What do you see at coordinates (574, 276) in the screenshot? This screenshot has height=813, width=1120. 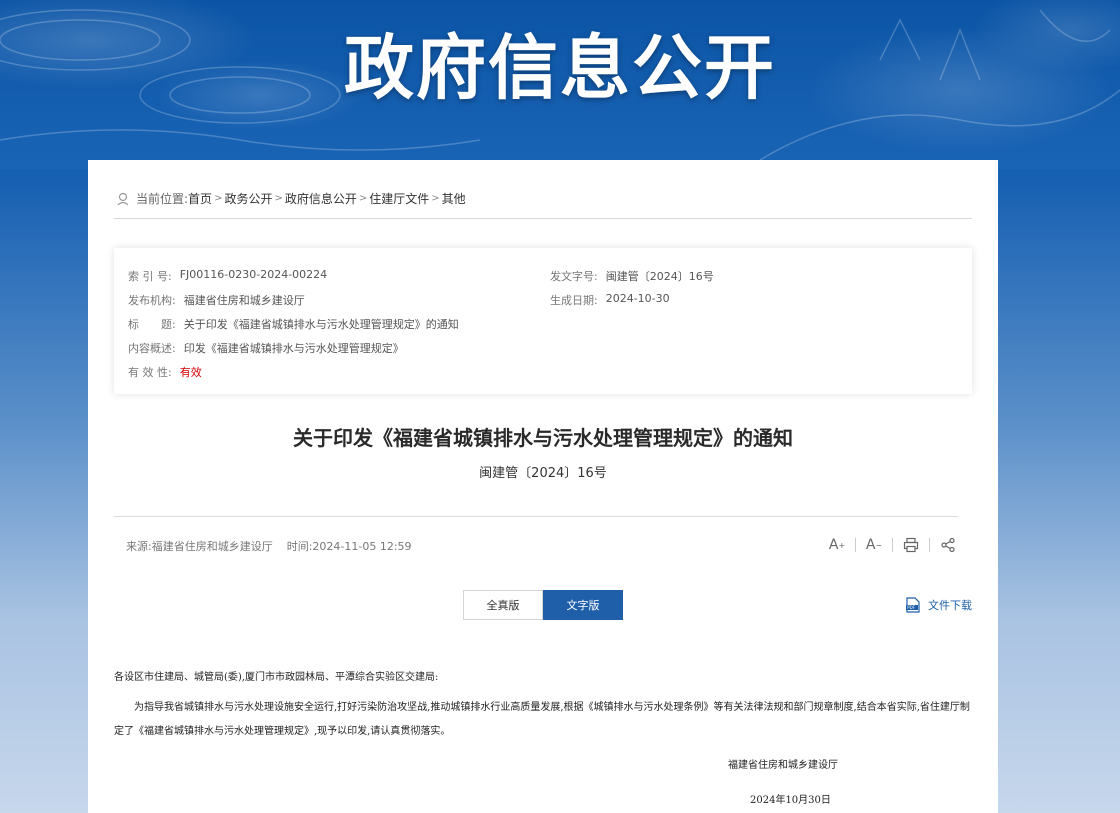 I see `meta-docno-key: 发文字号:` at bounding box center [574, 276].